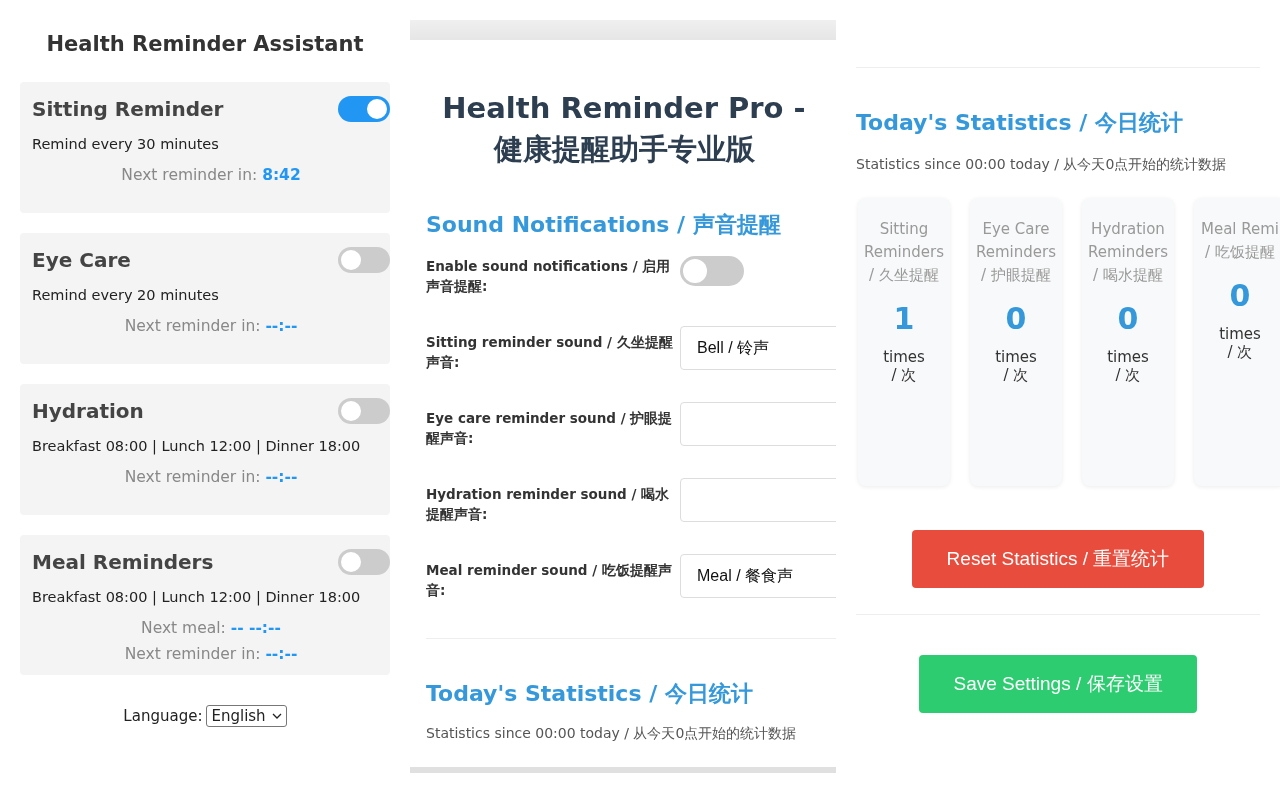 This screenshot has width=1280, height=800. I want to click on field-label: Meal reminder sound / 吃饭提醒声音:, so click(549, 580).